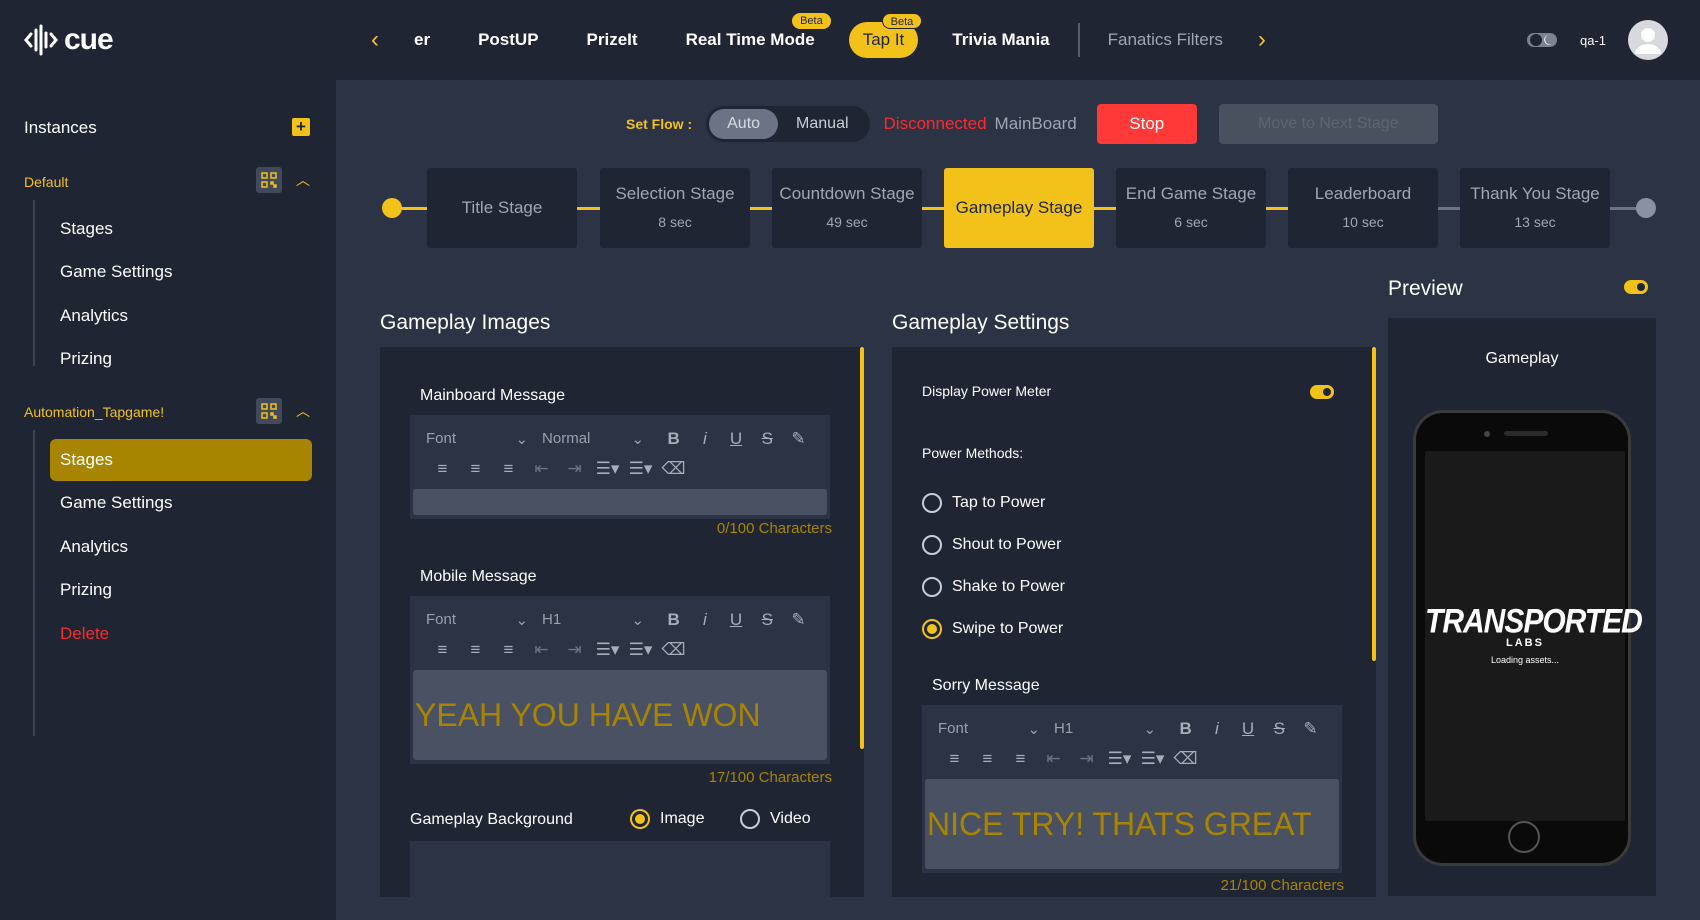 The image size is (1700, 920). Describe the element at coordinates (1000, 40) in the screenshot. I see `tab-trivia-mania: Trivia Mania` at that location.